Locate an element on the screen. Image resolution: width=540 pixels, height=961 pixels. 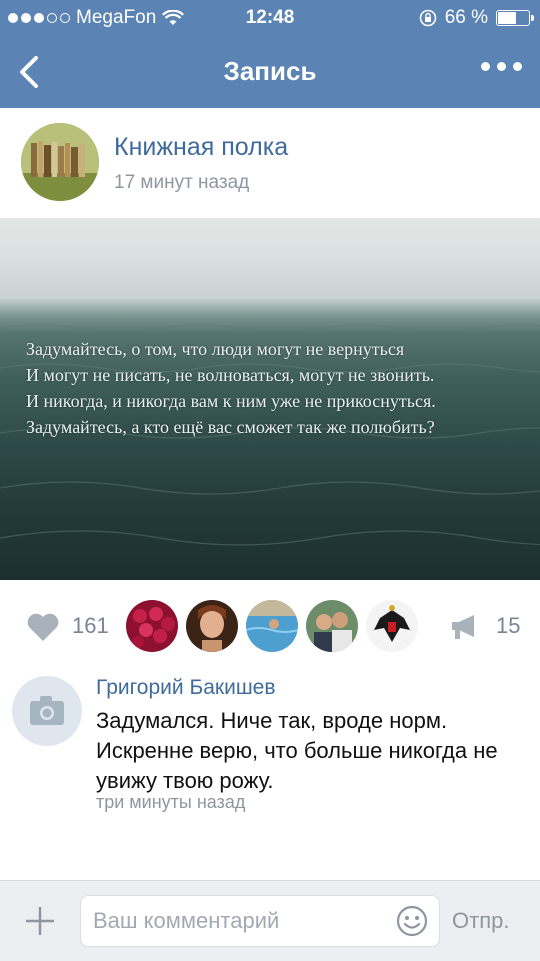
status-bar: MegaFon 12:48 66 % is located at coordinates (270, 18).